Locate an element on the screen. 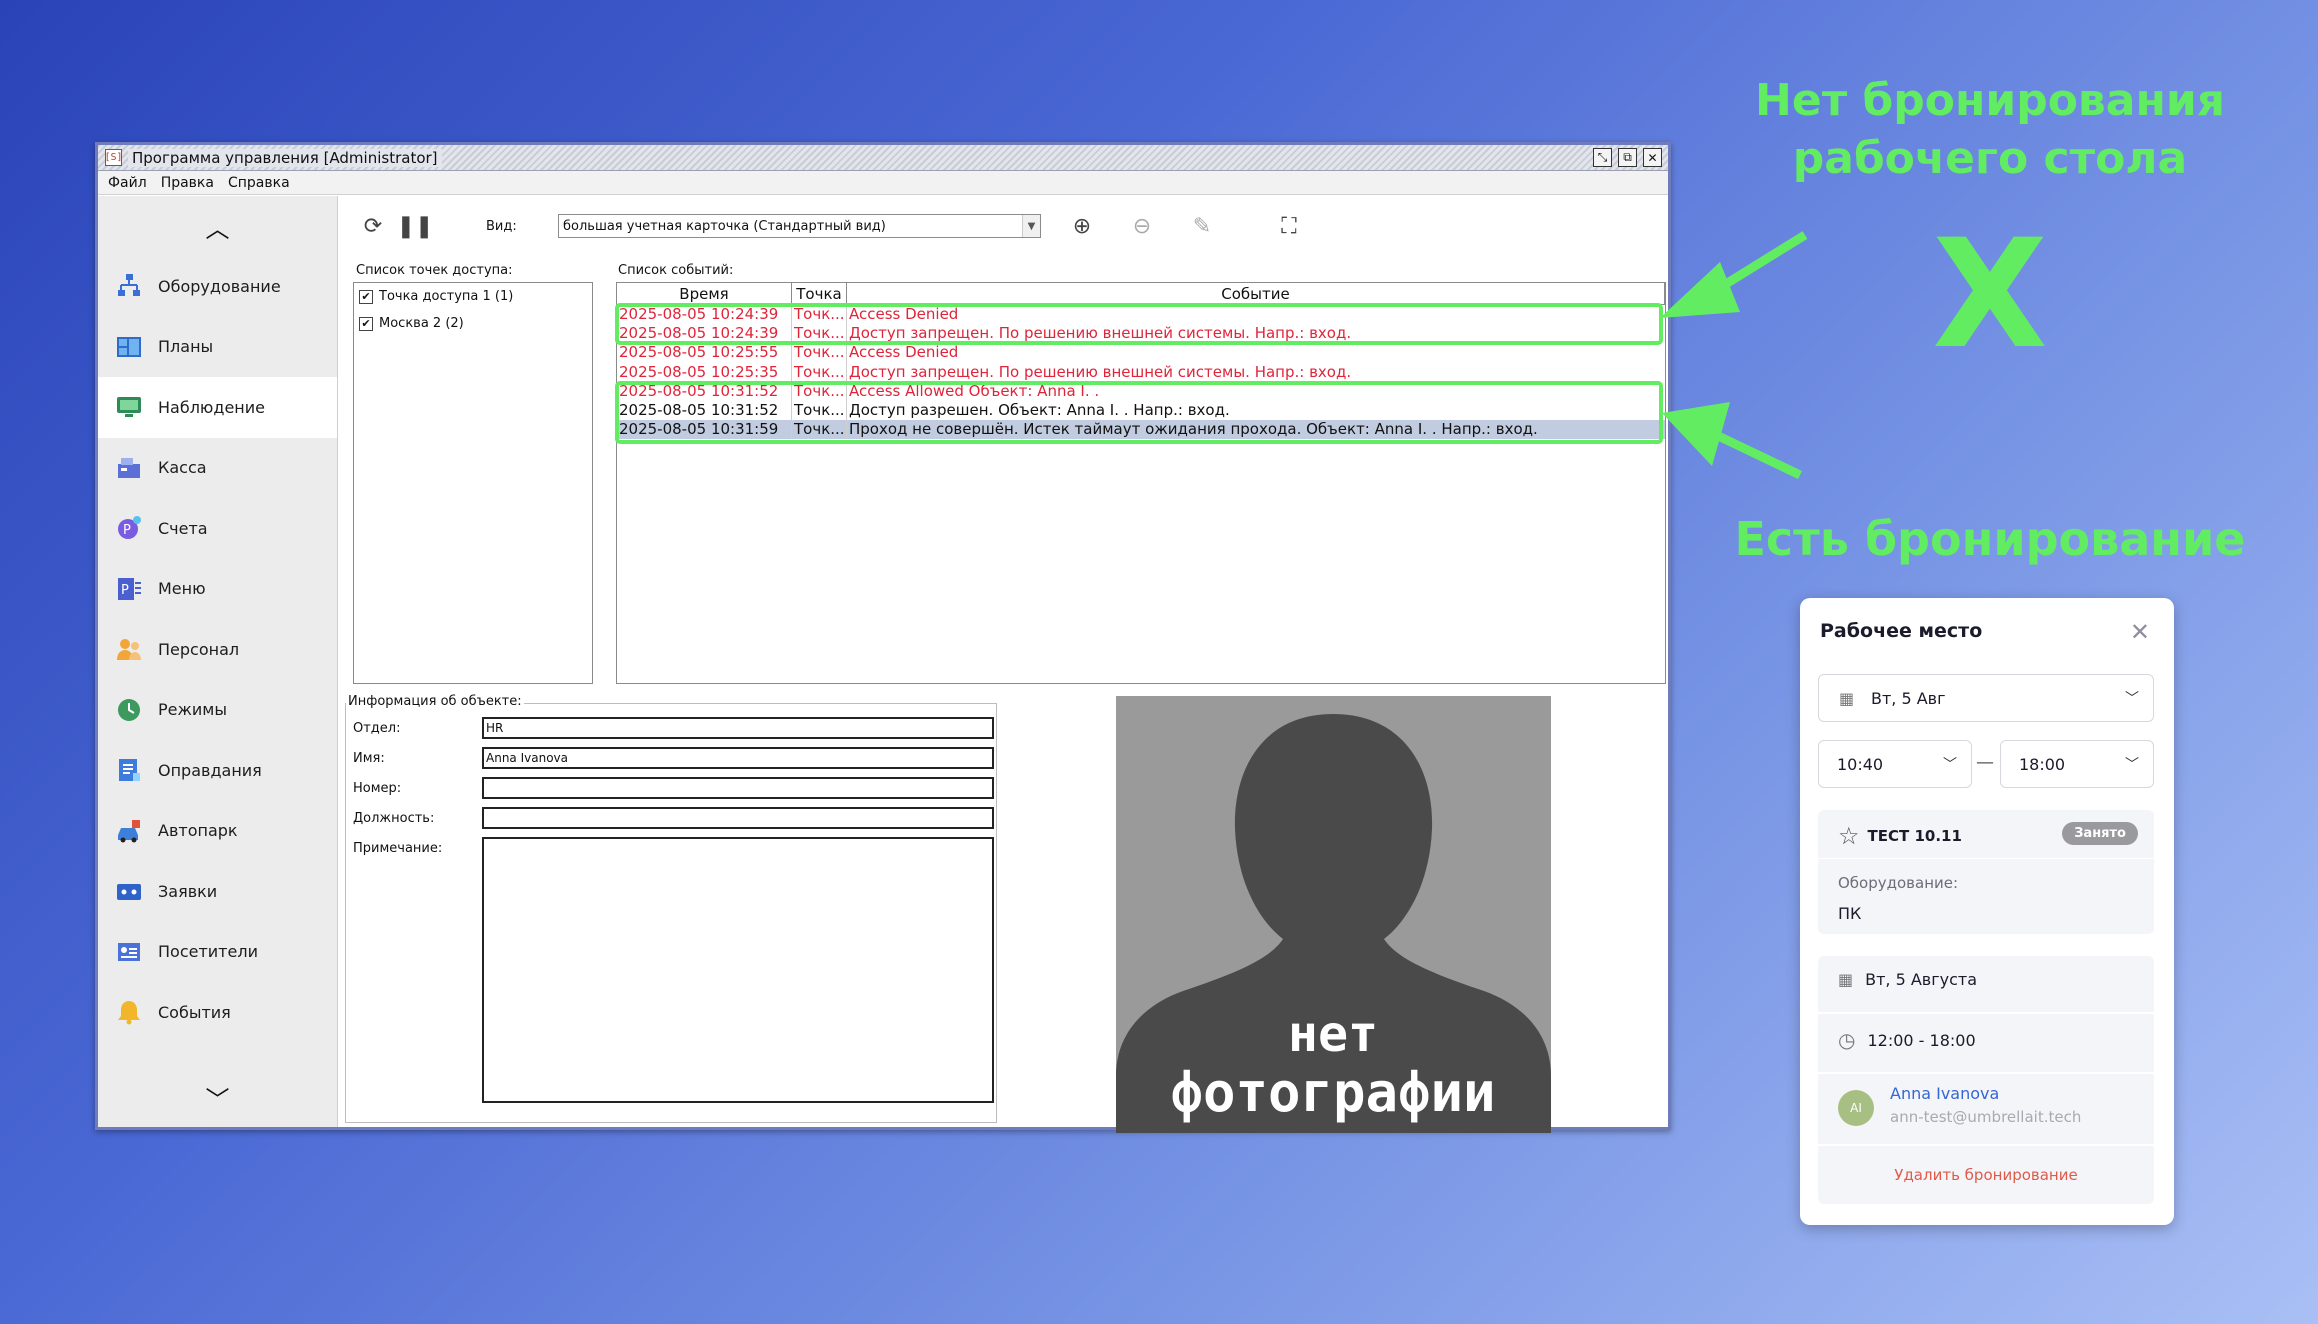 This screenshot has width=2318, height=1324. delete-booking-button: Удалить бронирование is located at coordinates (1986, 1175).